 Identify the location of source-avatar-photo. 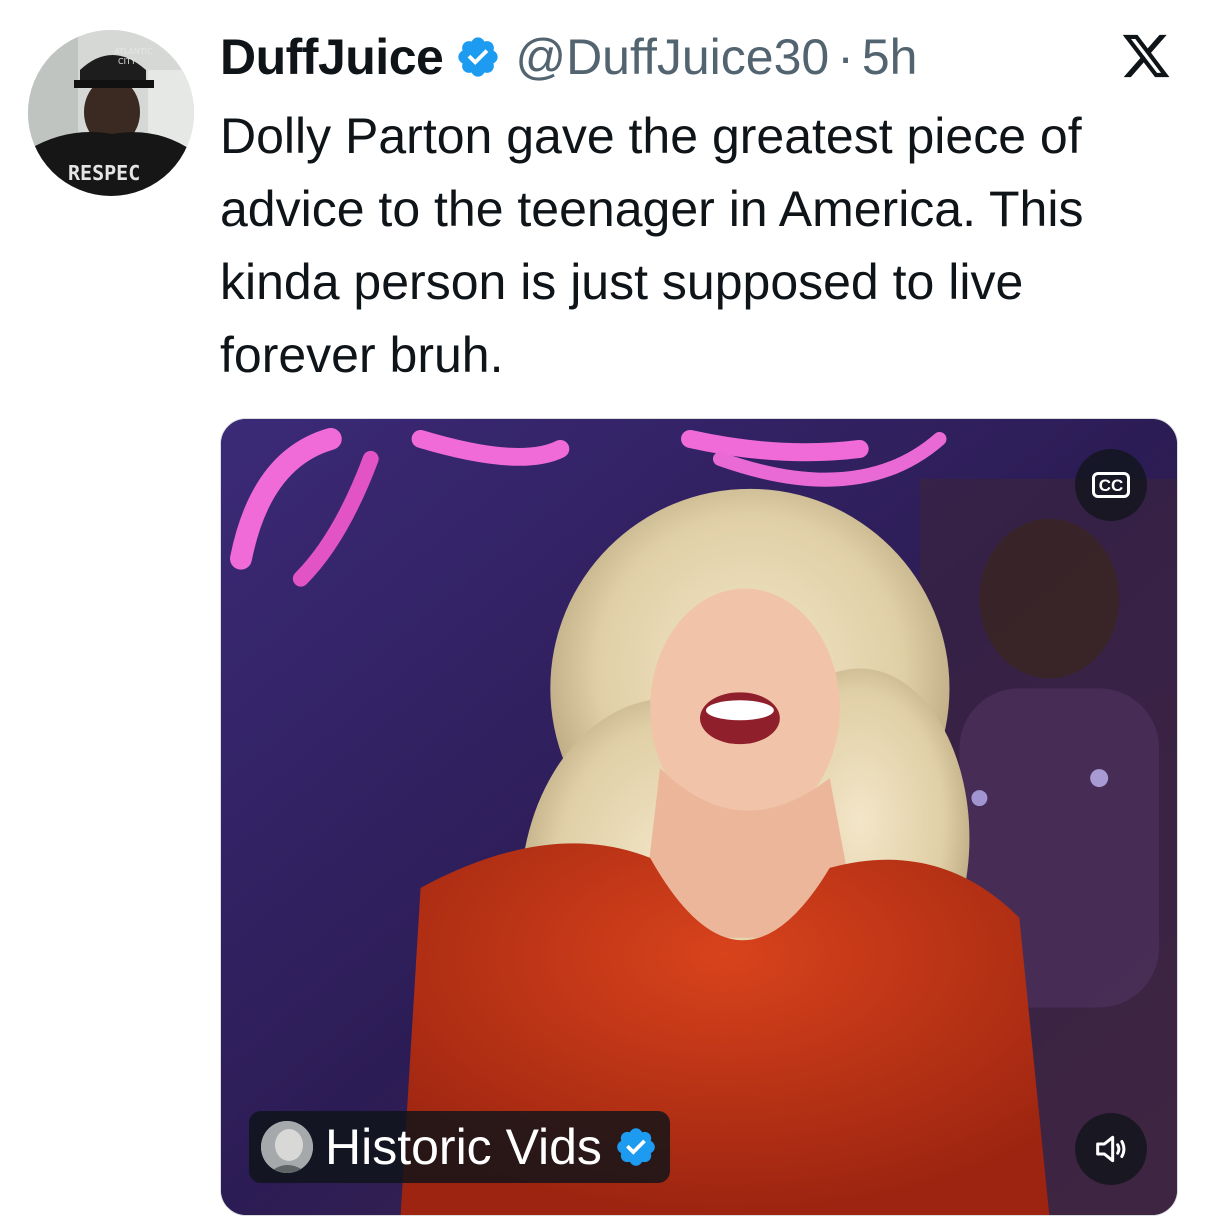
(287, 1147).